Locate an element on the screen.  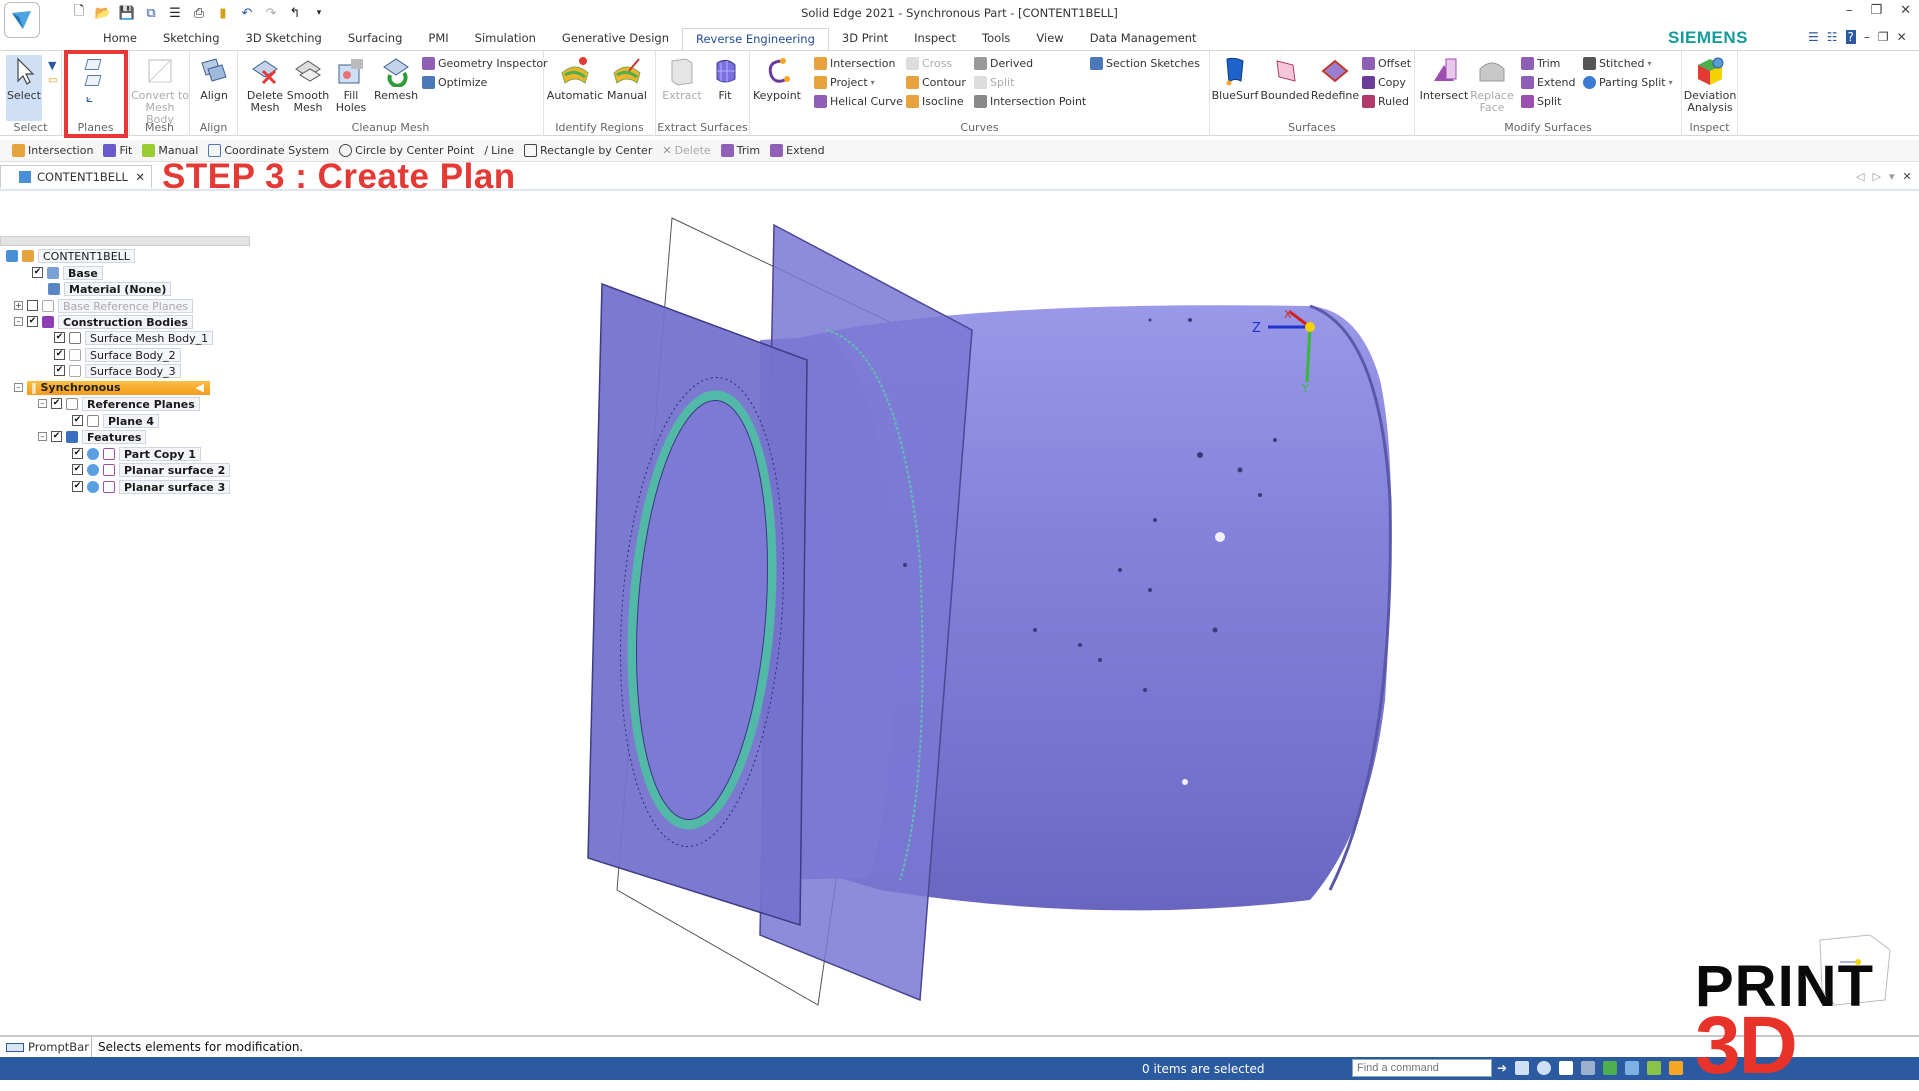
align-button: Align is located at coordinates (214, 78).